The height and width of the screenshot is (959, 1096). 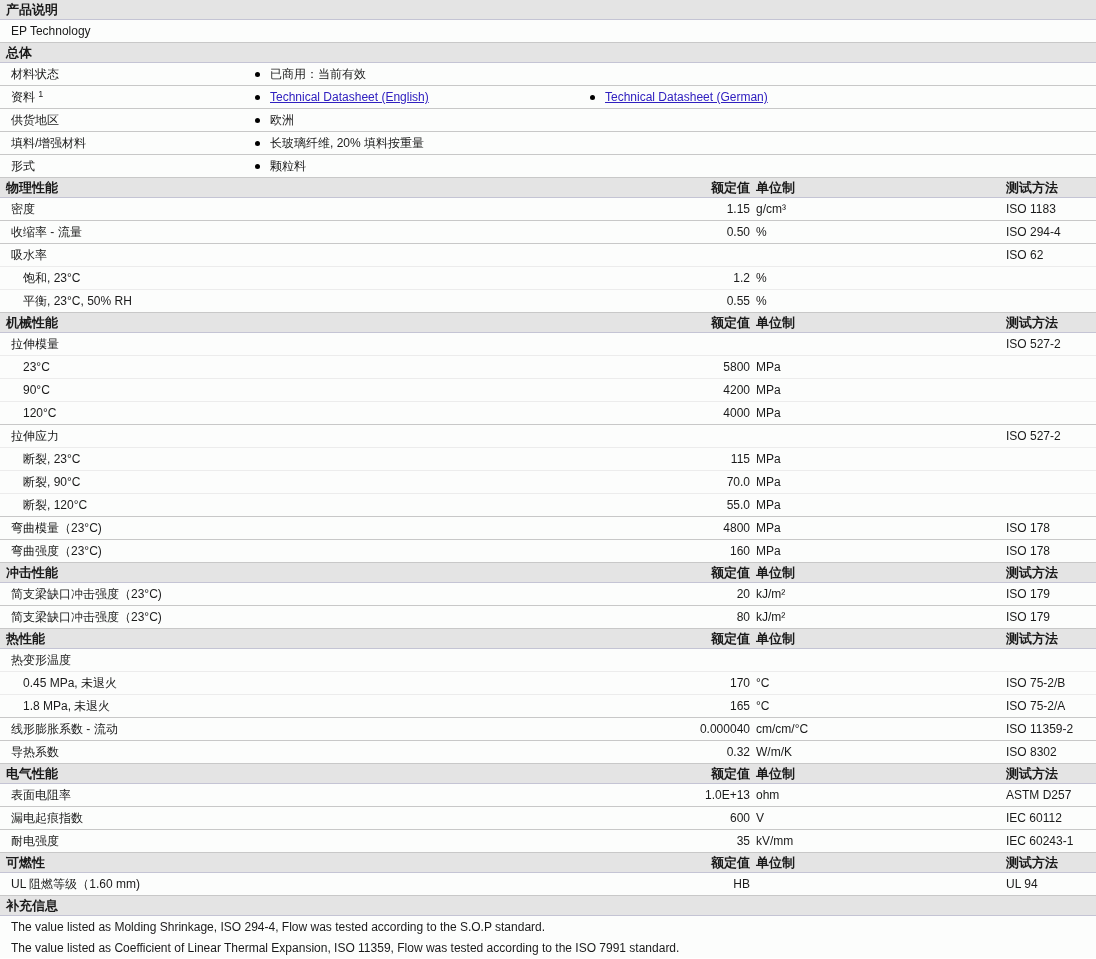 What do you see at coordinates (741, 884) in the screenshot?
I see `property-value: HB` at bounding box center [741, 884].